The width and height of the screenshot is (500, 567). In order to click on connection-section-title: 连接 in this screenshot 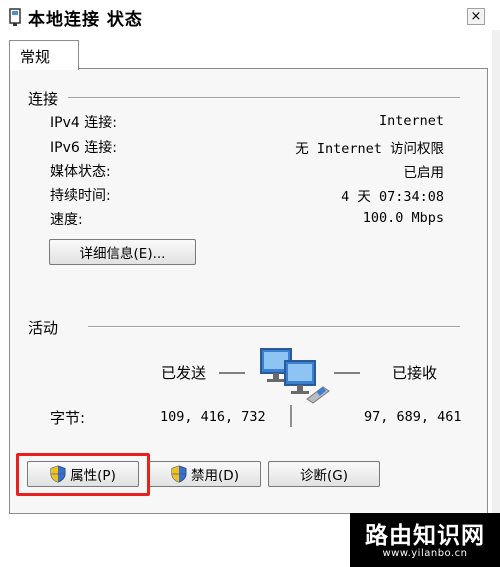, I will do `click(43, 99)`.